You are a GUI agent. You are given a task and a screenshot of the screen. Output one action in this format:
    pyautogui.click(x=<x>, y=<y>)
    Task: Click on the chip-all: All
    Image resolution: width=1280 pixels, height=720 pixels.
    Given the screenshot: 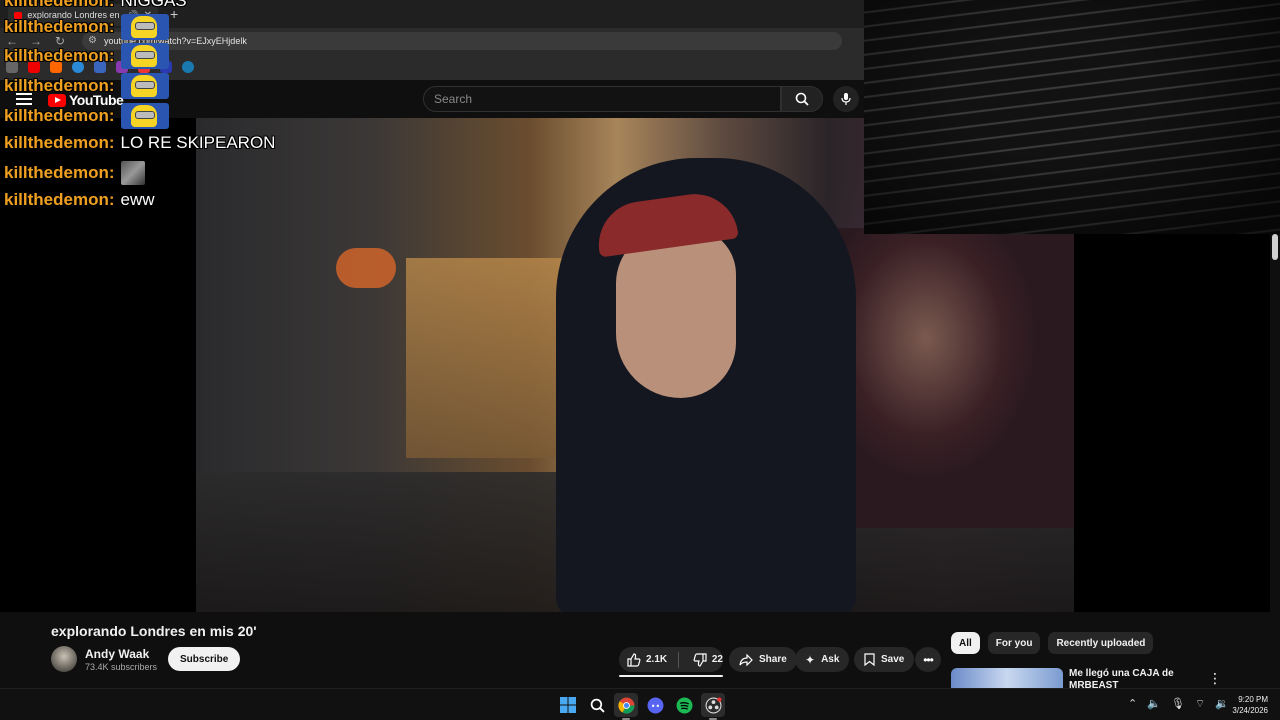 What is the action you would take?
    pyautogui.click(x=965, y=643)
    